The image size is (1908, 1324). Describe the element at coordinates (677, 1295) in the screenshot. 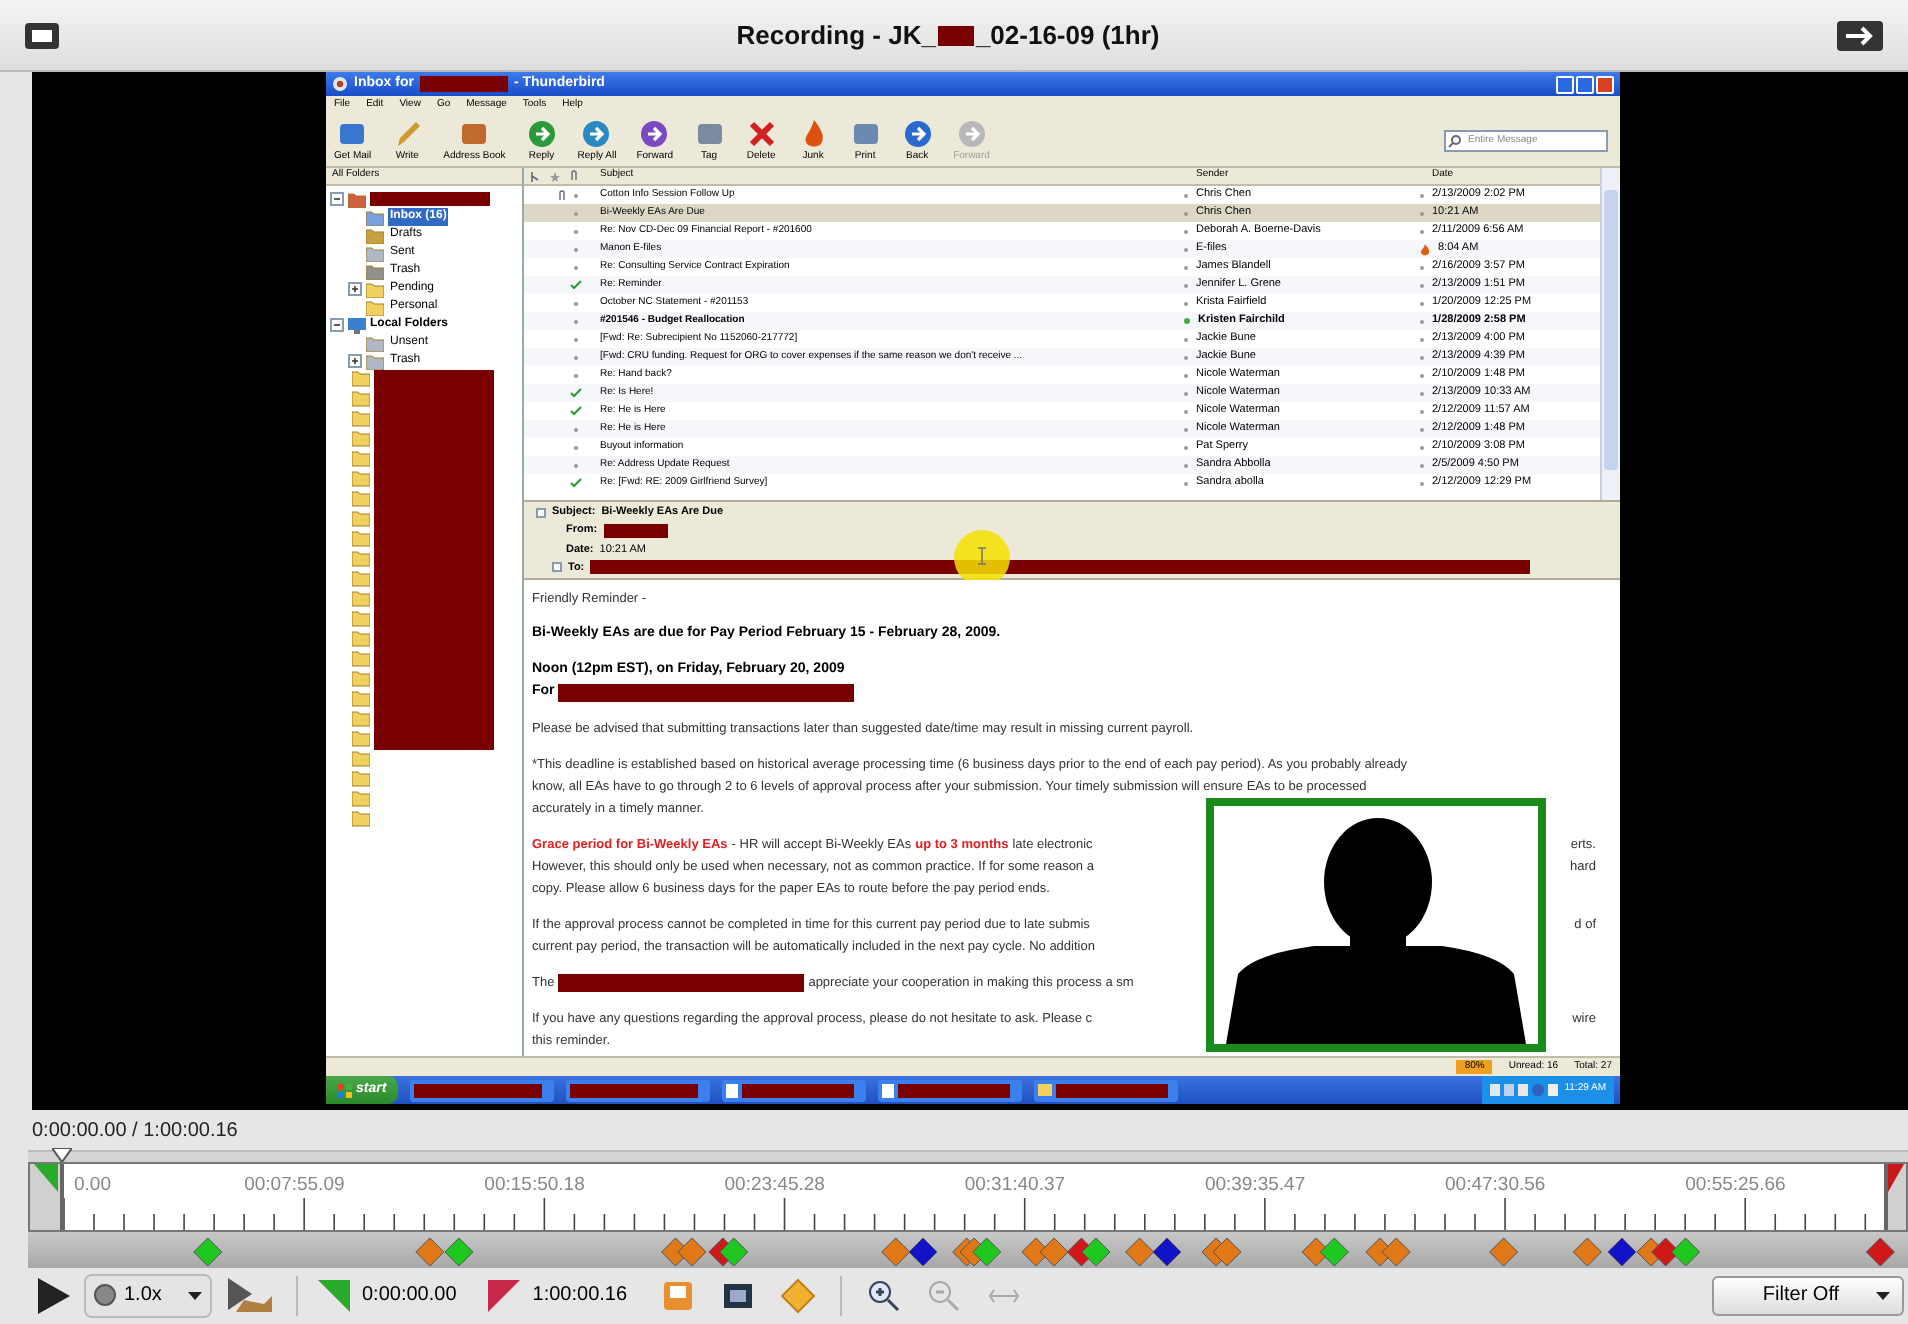

I see `export-icon` at that location.